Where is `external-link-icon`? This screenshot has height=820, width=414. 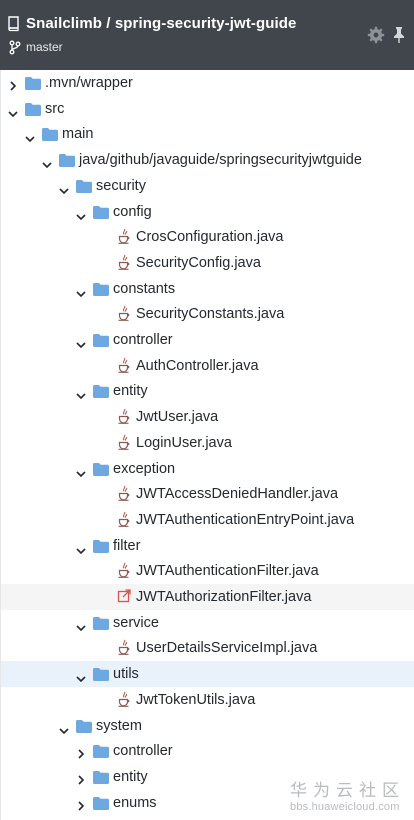
external-link-icon is located at coordinates (124, 596).